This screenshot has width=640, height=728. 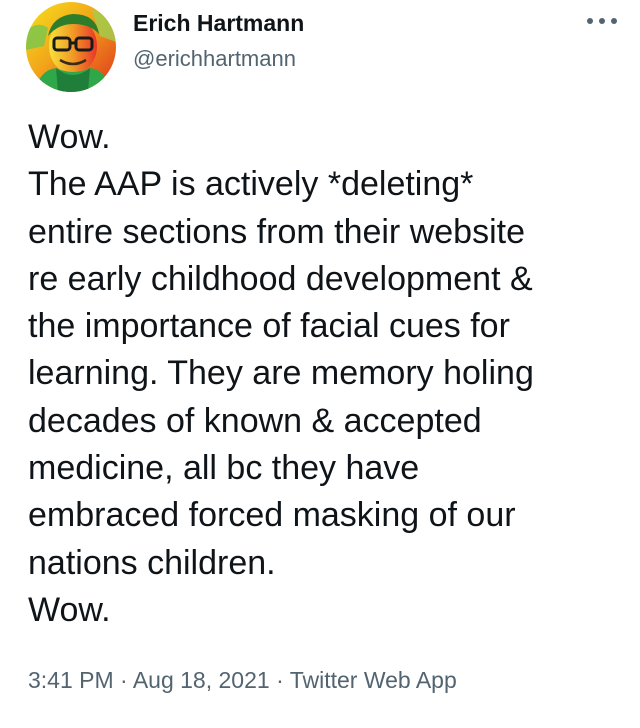 What do you see at coordinates (280, 278) in the screenshot?
I see `tweet-text-line: re early childhood development &` at bounding box center [280, 278].